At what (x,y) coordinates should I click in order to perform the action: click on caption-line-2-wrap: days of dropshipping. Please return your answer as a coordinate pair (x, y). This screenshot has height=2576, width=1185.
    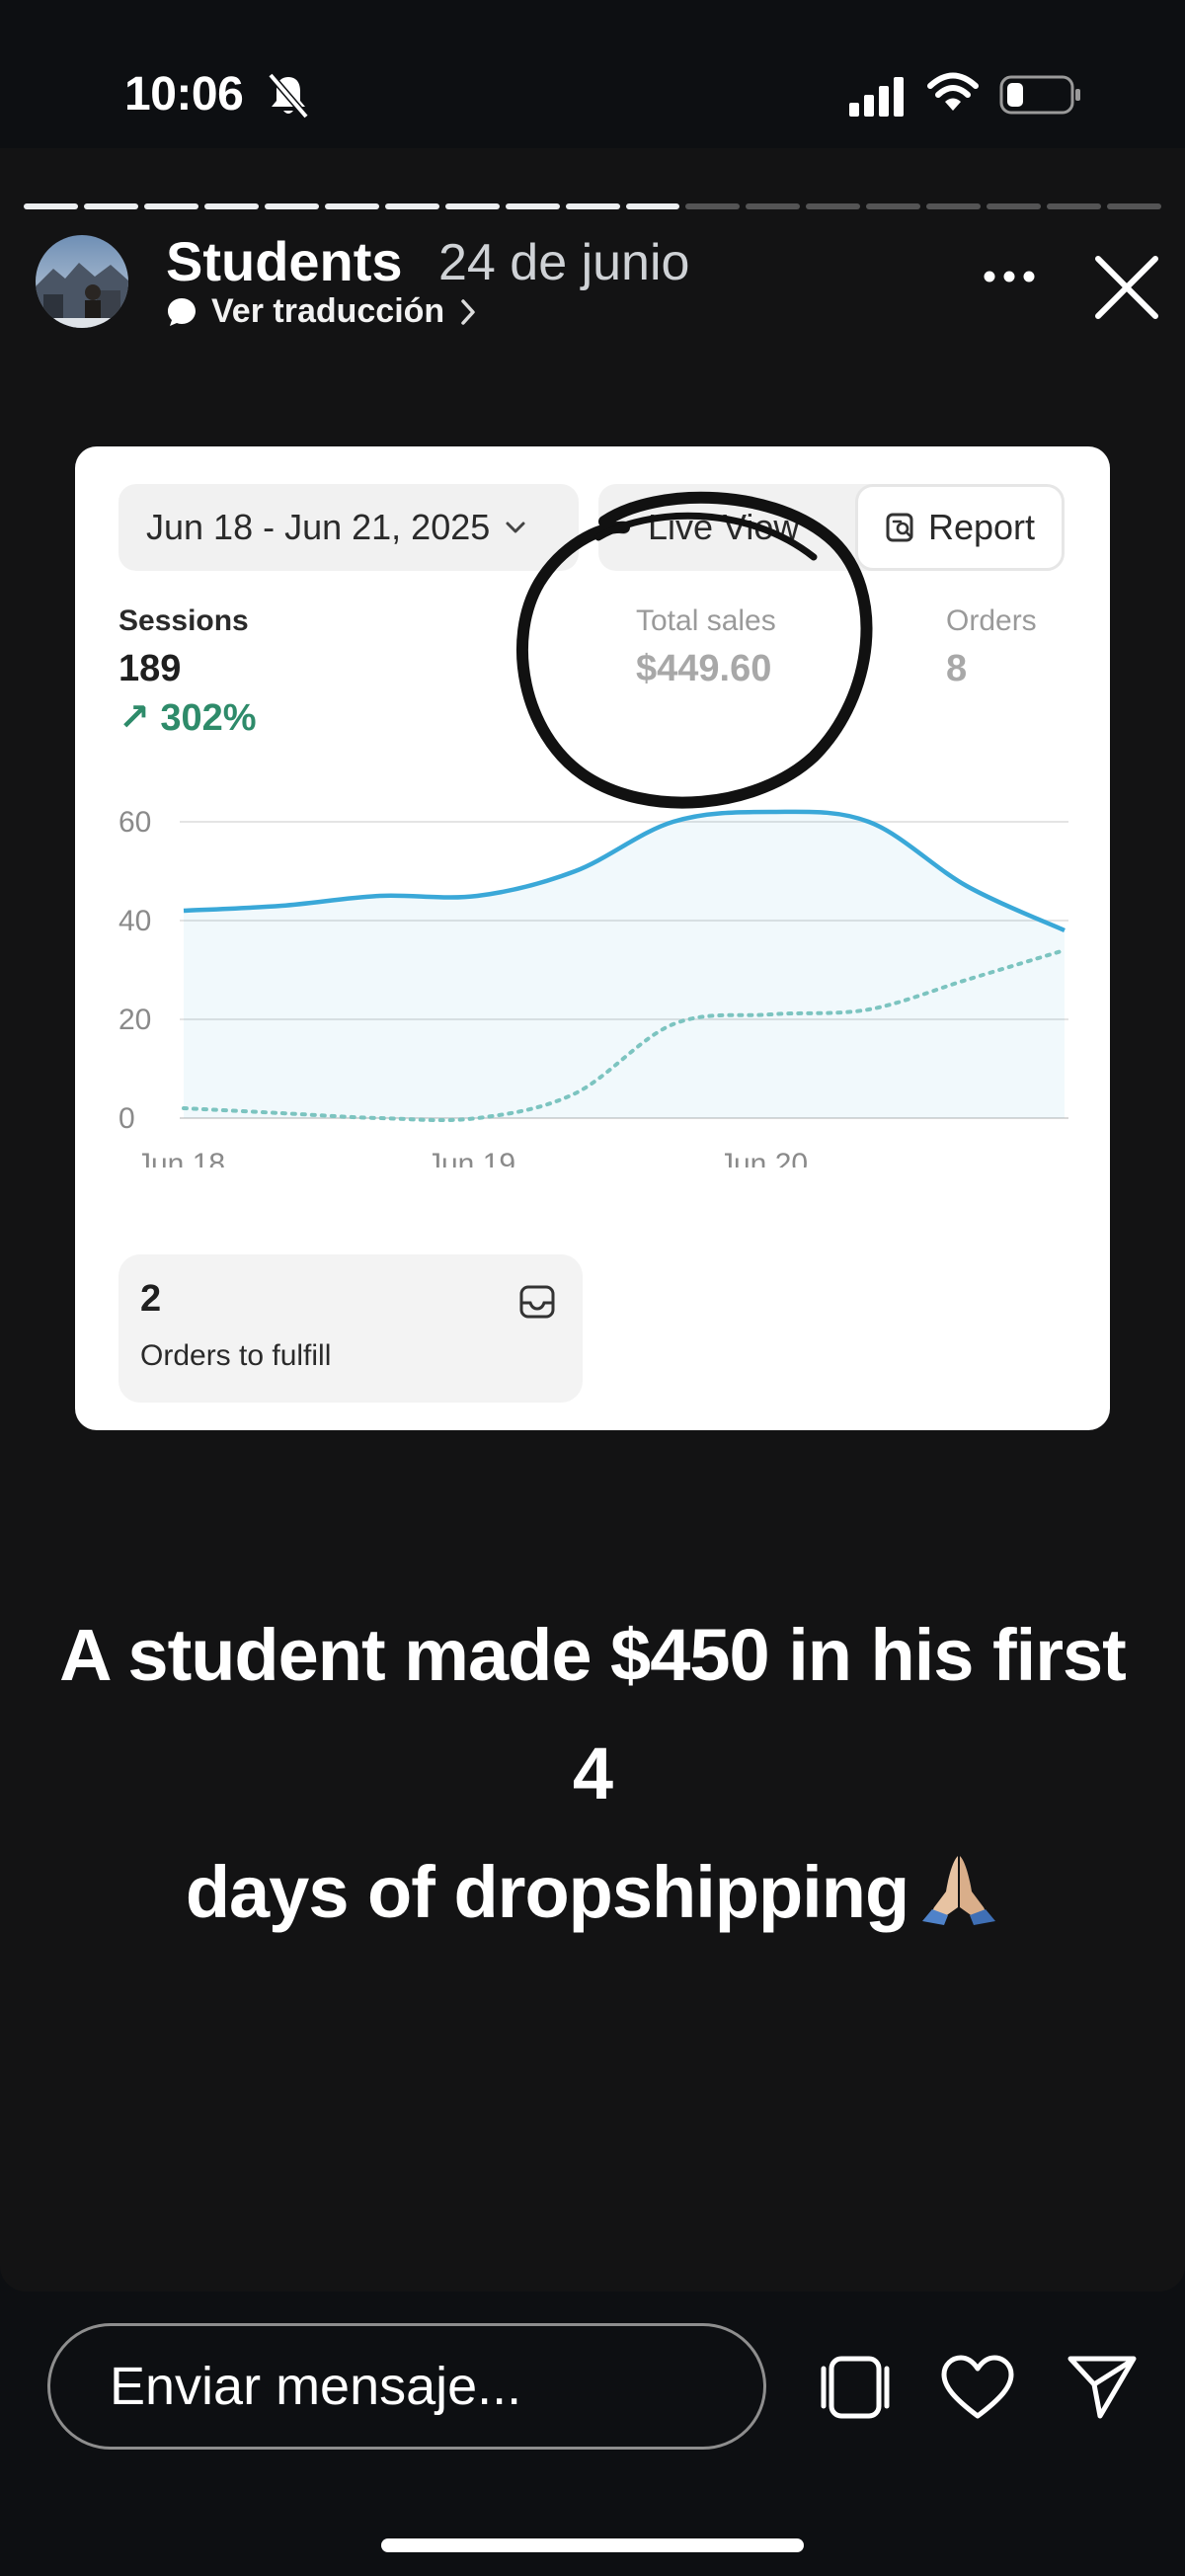
    Looking at the image, I should click on (592, 1892).